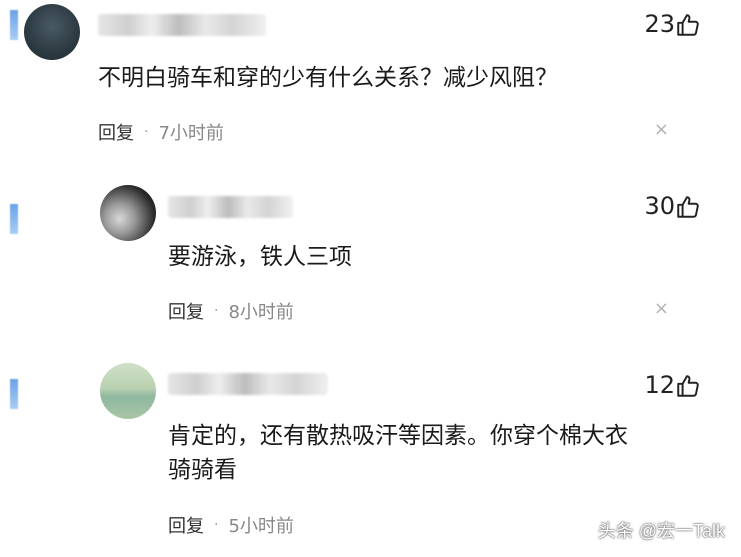  Describe the element at coordinates (328, 78) in the screenshot. I see `comment-text: 不明白骑车和穿的少有什么关系？减少风阻？` at that location.